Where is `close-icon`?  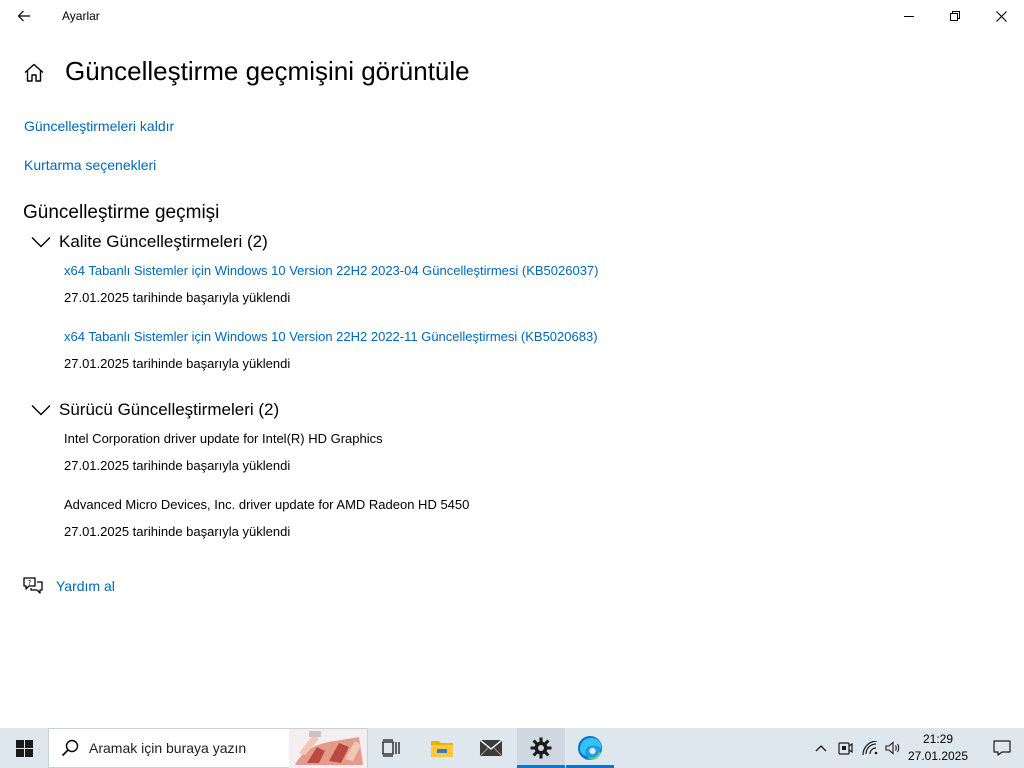
close-icon is located at coordinates (1001, 16).